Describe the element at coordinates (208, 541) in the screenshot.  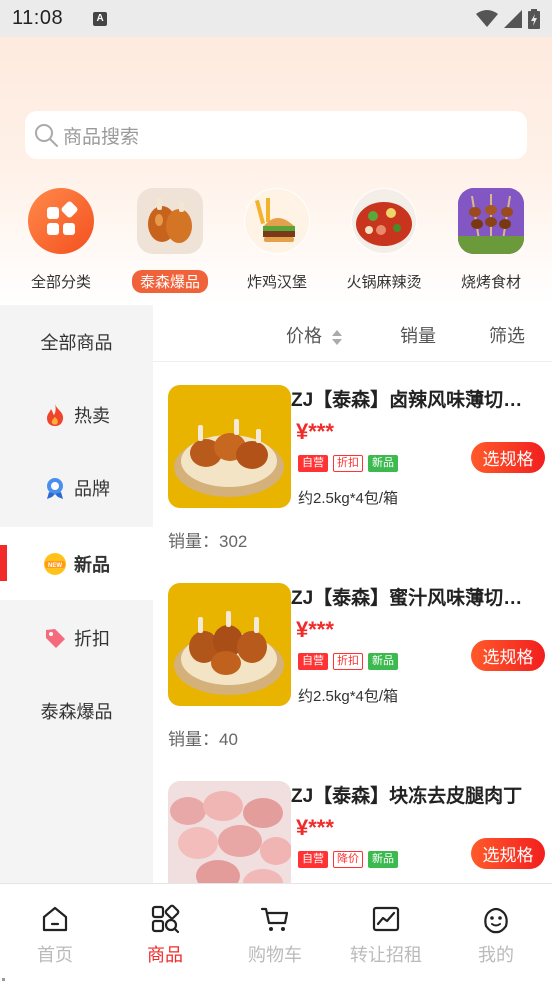
I see `product-sales: 销量：302` at that location.